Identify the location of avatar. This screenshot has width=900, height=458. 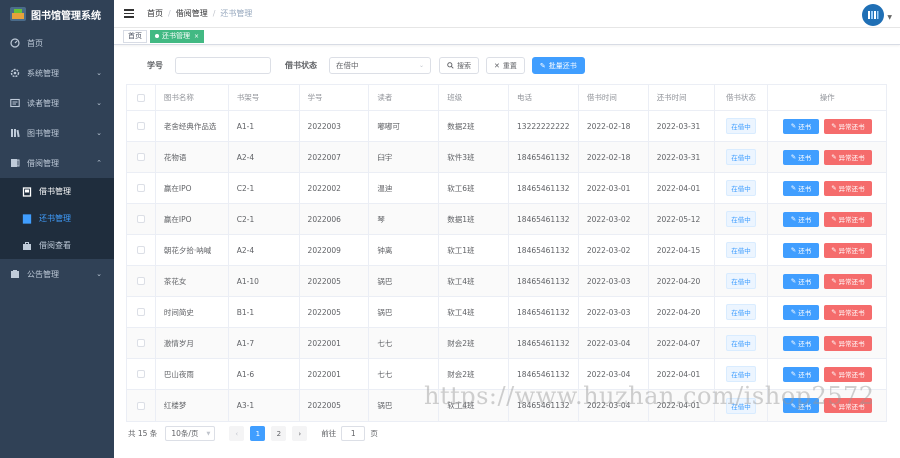
(873, 15).